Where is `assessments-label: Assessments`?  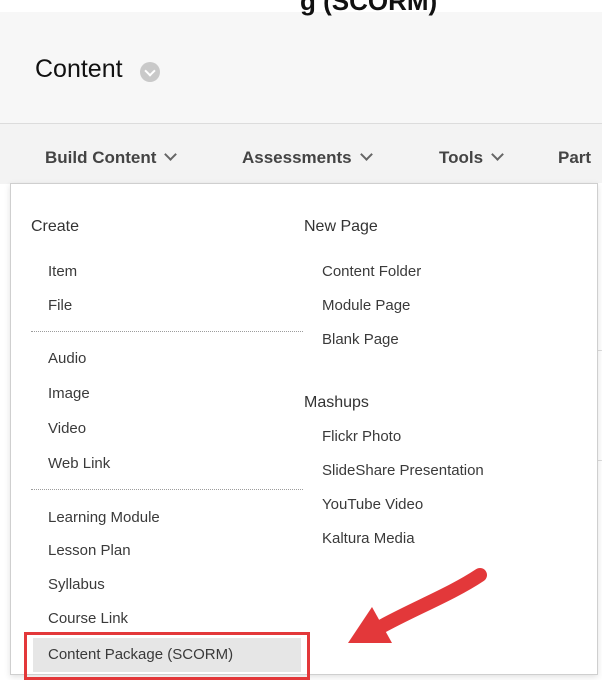 assessments-label: Assessments is located at coordinates (297, 157).